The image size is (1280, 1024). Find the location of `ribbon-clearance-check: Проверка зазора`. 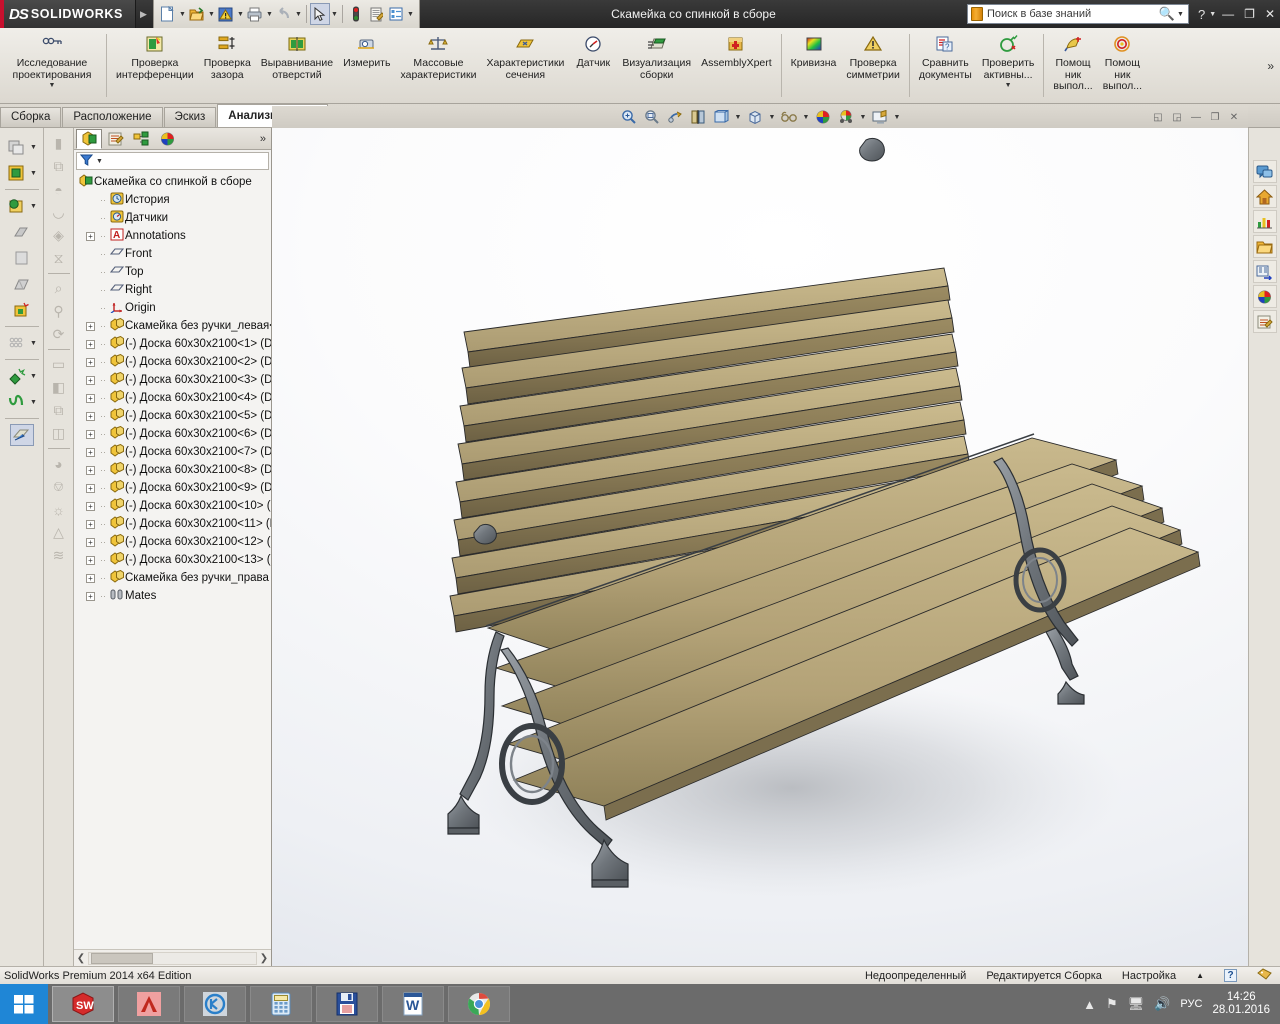

ribbon-clearance-check: Проверка зазора is located at coordinates (227, 65).